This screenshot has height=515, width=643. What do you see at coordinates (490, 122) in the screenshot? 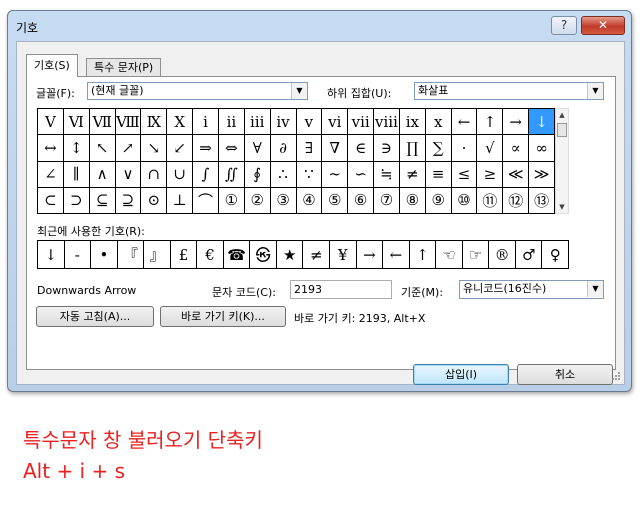
I see `symbol-cell: ↑` at bounding box center [490, 122].